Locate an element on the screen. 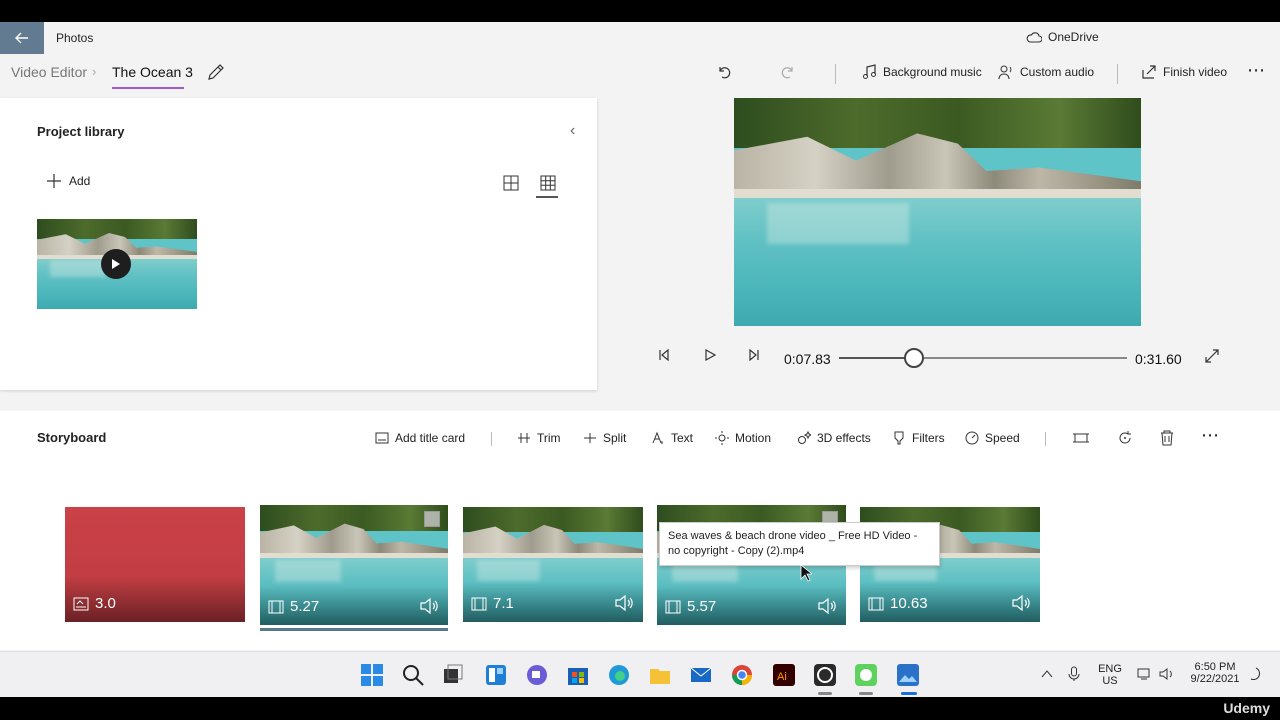  text-button: Text is located at coordinates (672, 438).